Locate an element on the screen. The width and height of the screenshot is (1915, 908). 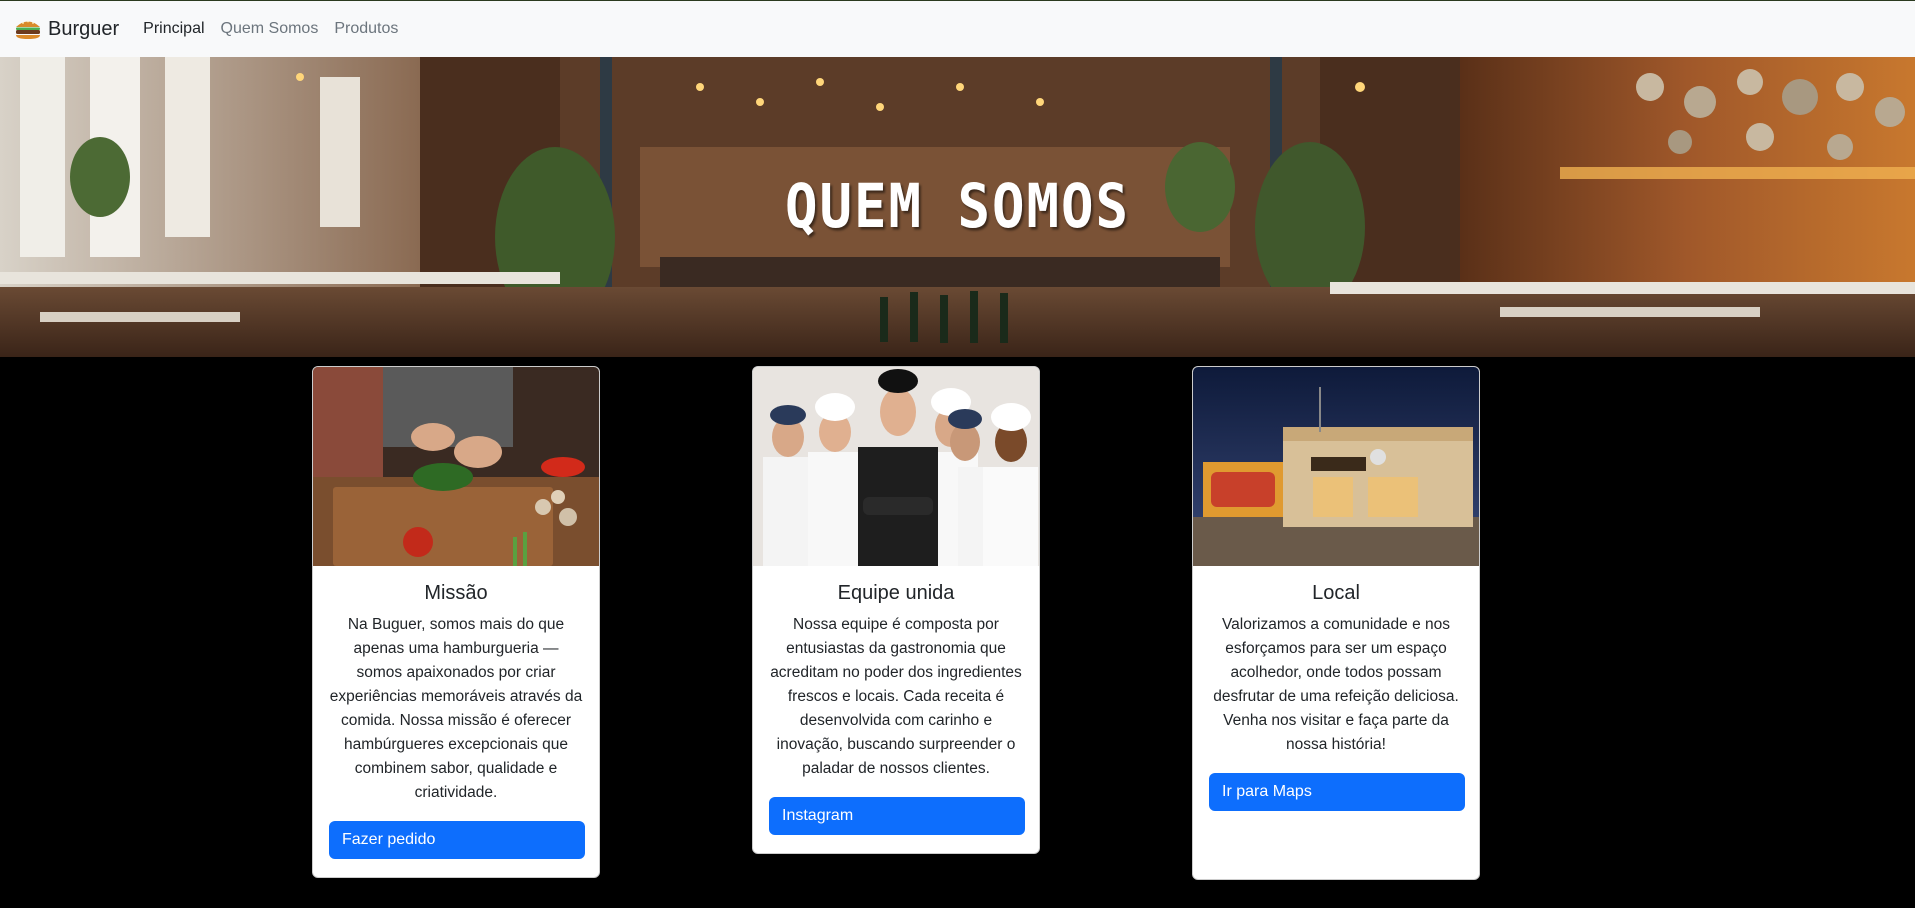
nav-link-quem-somos: Quem Somos is located at coordinates (270, 29).